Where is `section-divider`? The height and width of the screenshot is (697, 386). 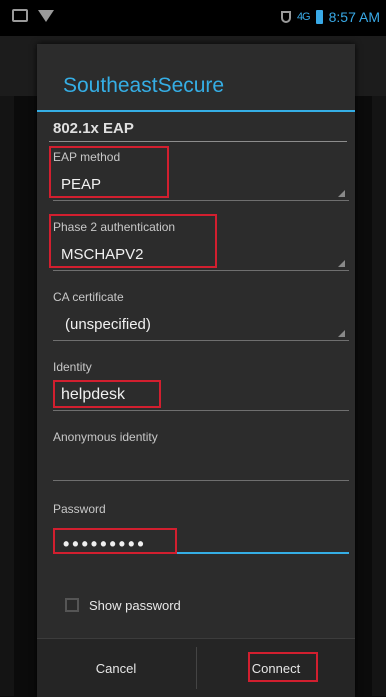 section-divider is located at coordinates (198, 141).